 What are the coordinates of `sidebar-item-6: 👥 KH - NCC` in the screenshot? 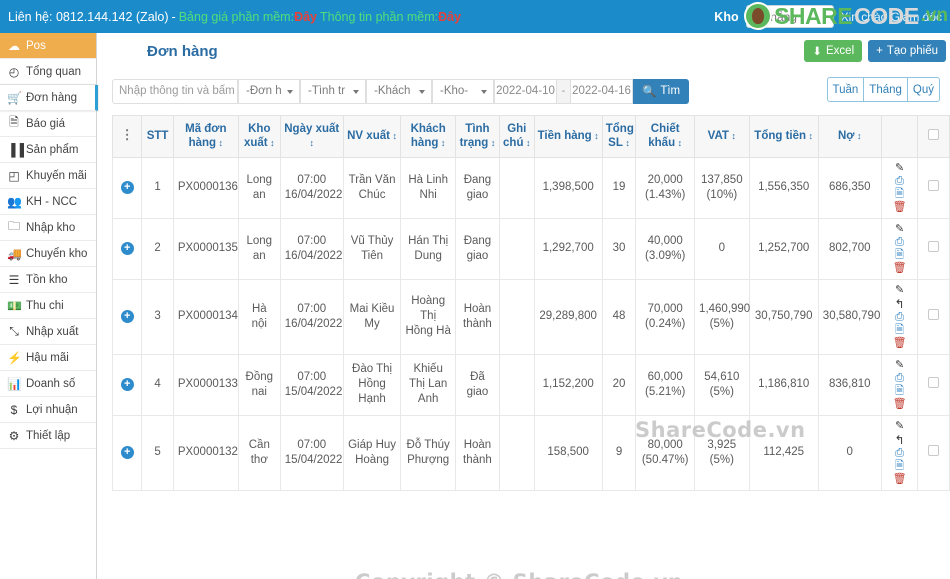 It's located at (48, 202).